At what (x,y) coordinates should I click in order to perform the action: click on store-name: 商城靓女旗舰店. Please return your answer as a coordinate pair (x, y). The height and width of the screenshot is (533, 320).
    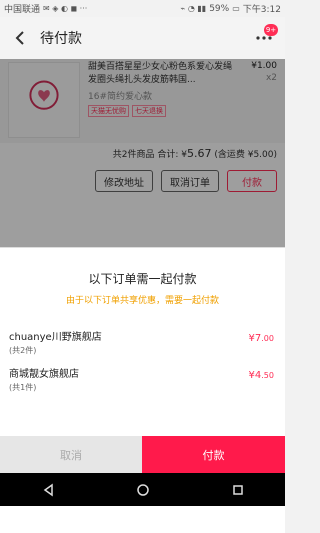
    Looking at the image, I should click on (44, 374).